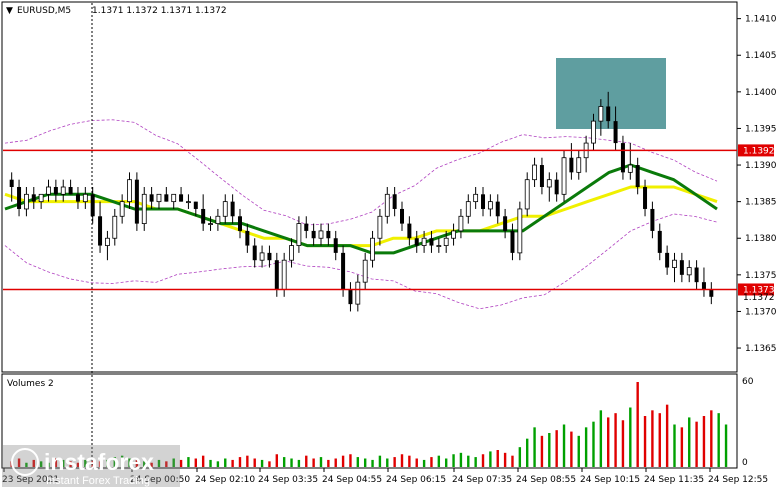 The height and width of the screenshot is (489, 781). Describe the element at coordinates (761, 276) in the screenshot. I see `price-tick-label: 1.1375` at that location.